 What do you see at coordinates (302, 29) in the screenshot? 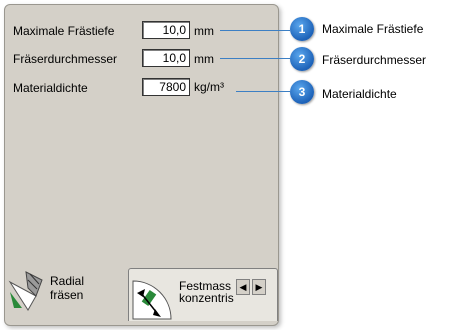
I see `callout-badge-1: 1` at bounding box center [302, 29].